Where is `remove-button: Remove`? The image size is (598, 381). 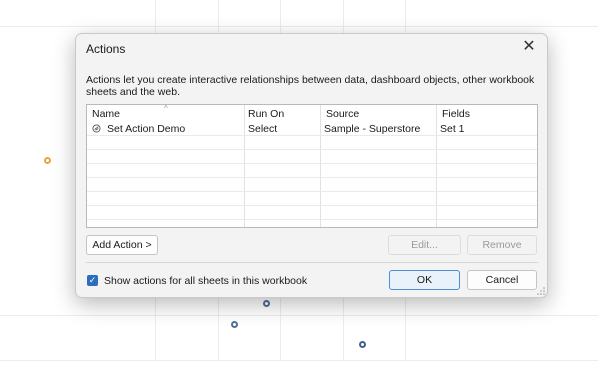 remove-button: Remove is located at coordinates (502, 245).